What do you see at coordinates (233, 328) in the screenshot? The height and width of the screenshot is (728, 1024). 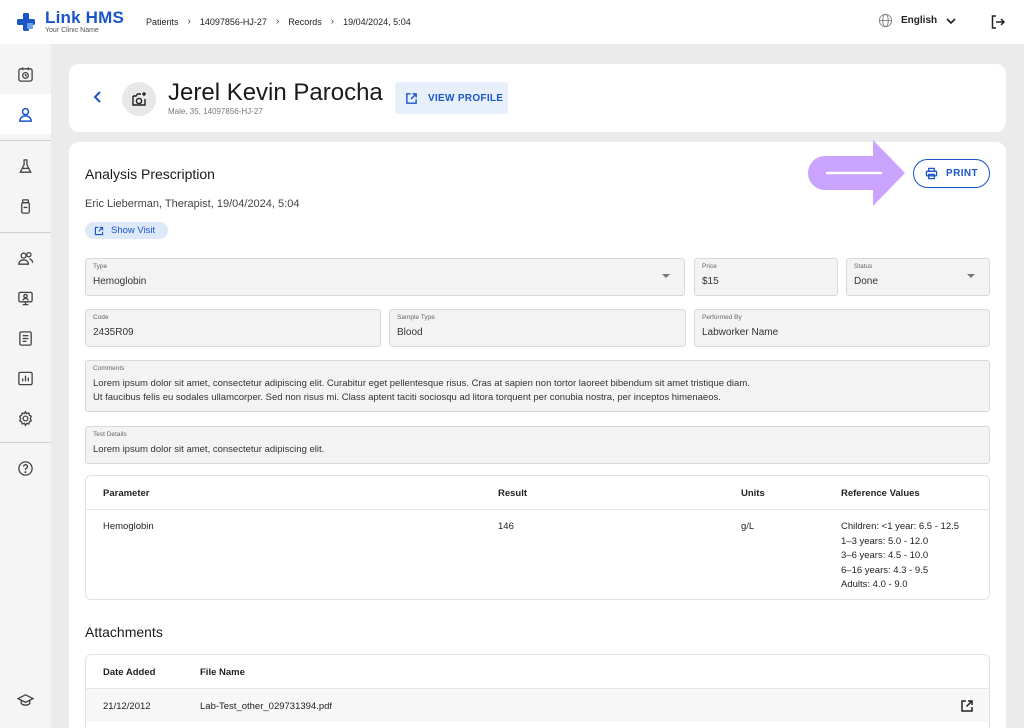 I see `code-field: Code 2435R09` at bounding box center [233, 328].